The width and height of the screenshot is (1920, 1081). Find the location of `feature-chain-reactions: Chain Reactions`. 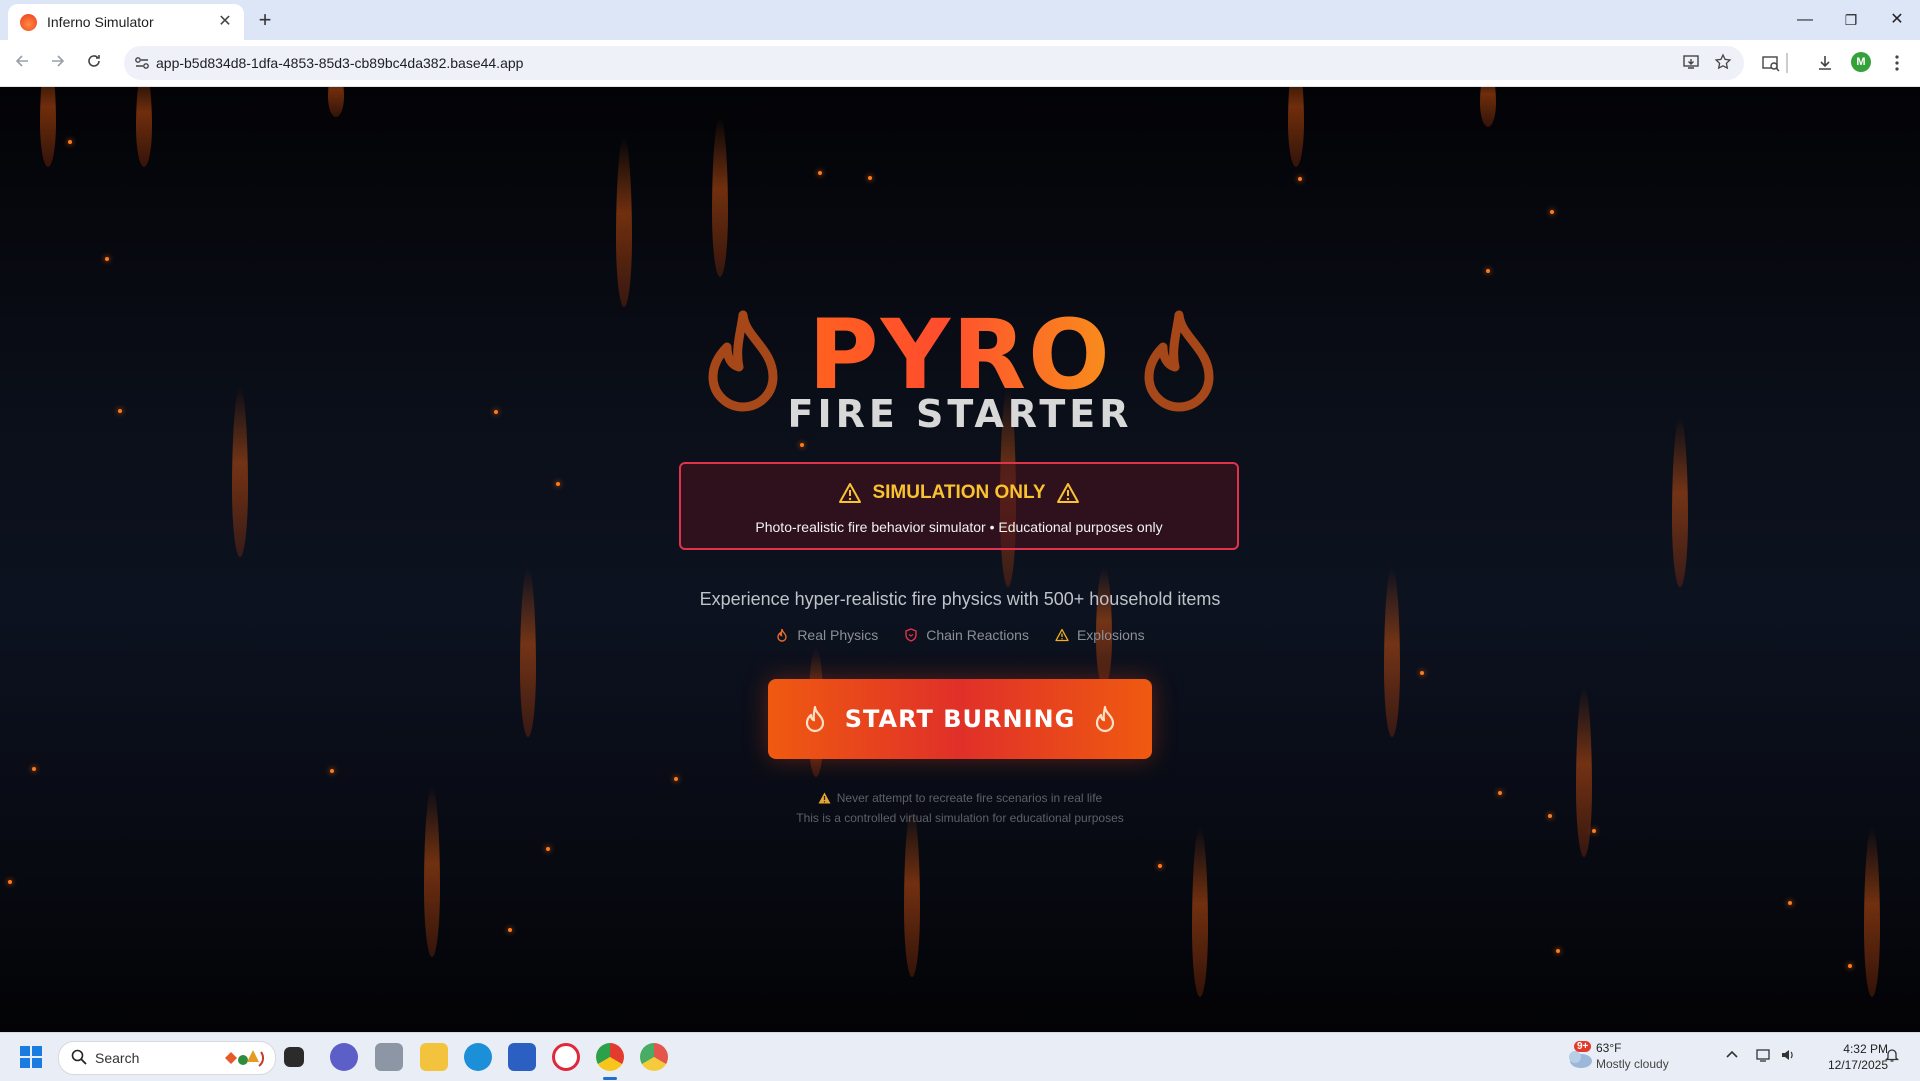

feature-chain-reactions: Chain Reactions is located at coordinates (966, 635).